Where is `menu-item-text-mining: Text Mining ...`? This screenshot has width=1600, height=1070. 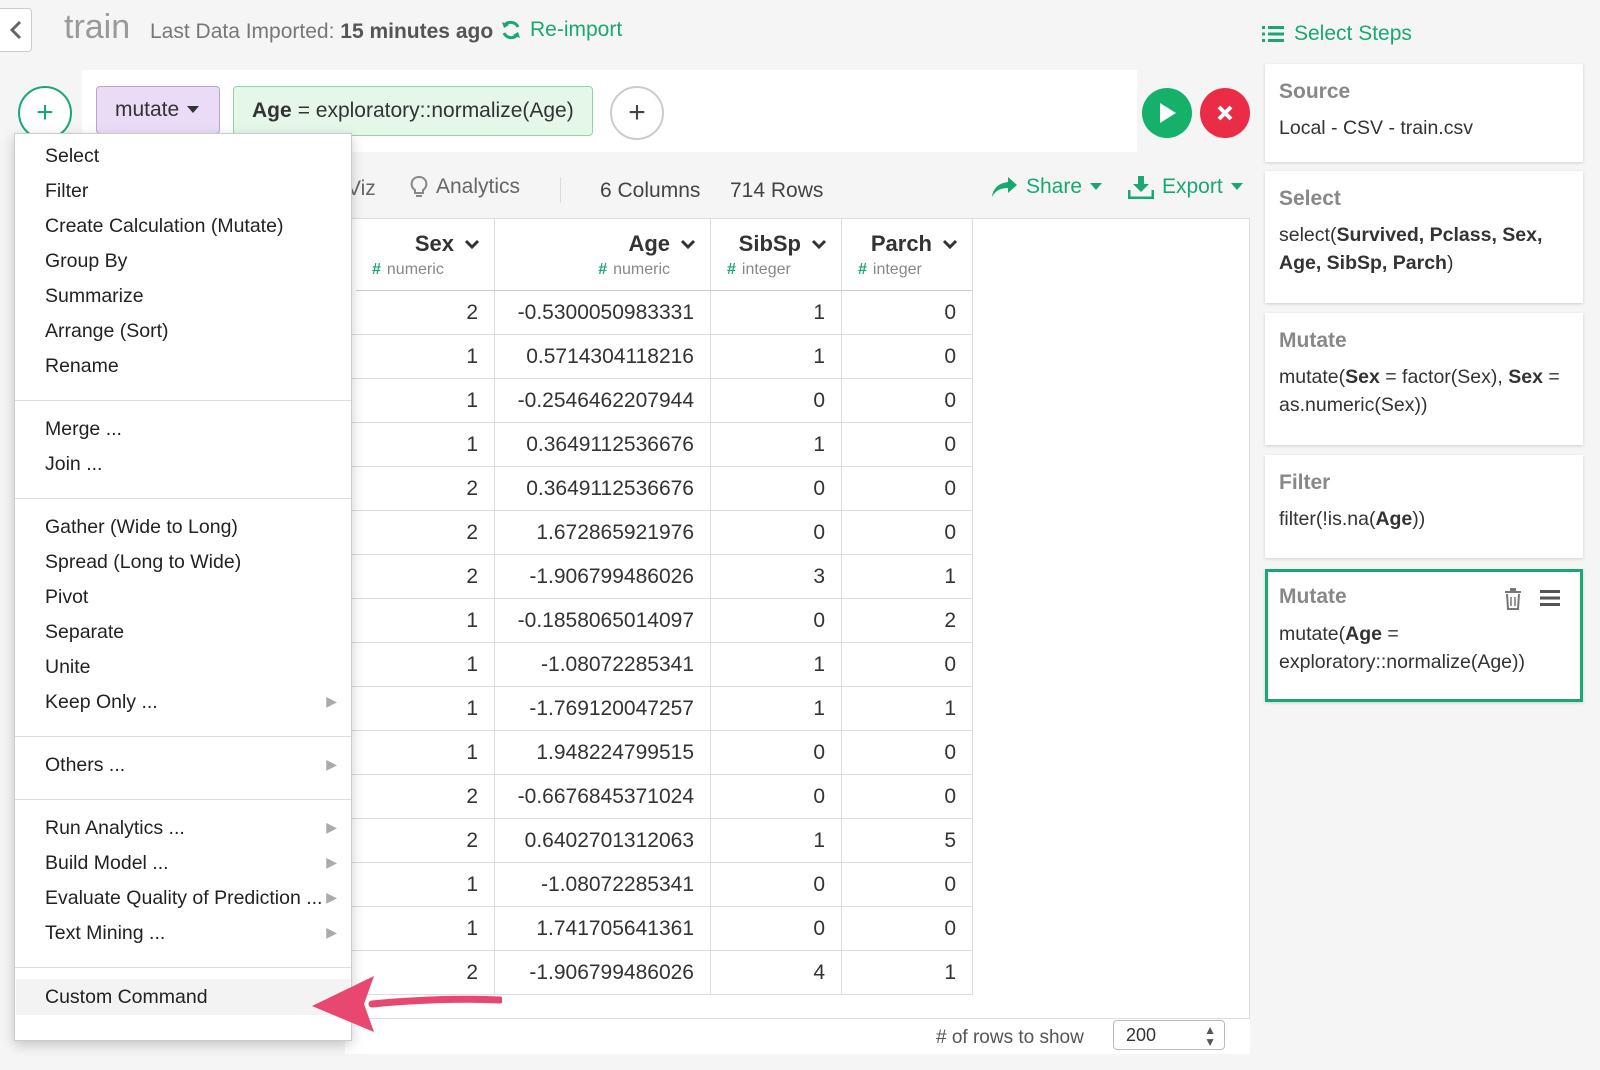 menu-item-text-mining: Text Mining ... is located at coordinates (105, 933).